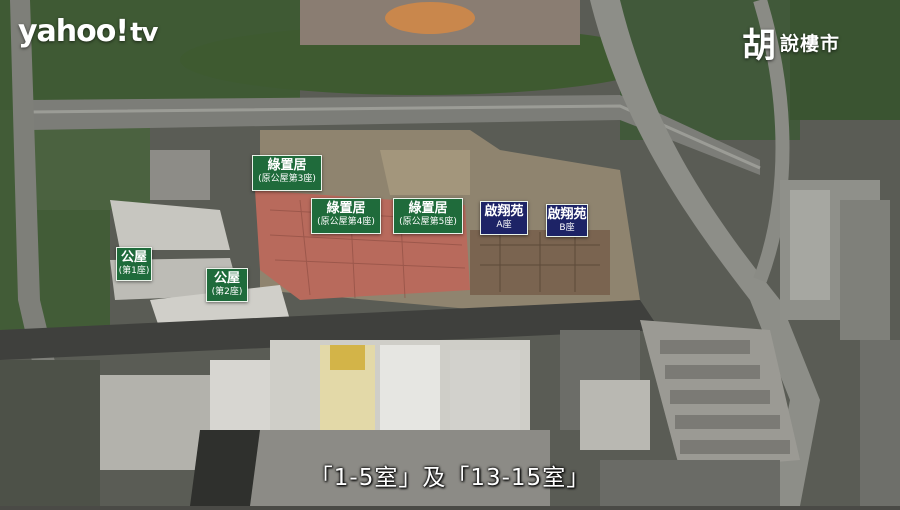  I want to click on tag-subtitle: (原公屋第5座), so click(428, 221).